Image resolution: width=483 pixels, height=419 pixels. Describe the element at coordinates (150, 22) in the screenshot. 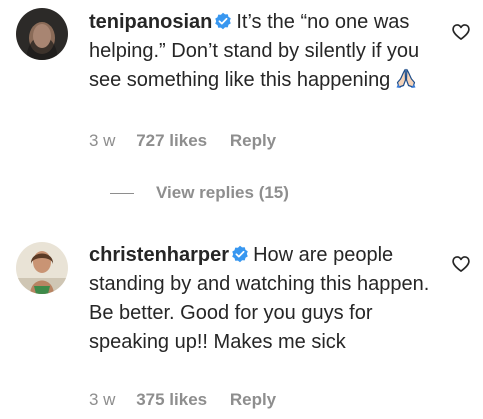

I see `username-link: tenipanosian` at that location.